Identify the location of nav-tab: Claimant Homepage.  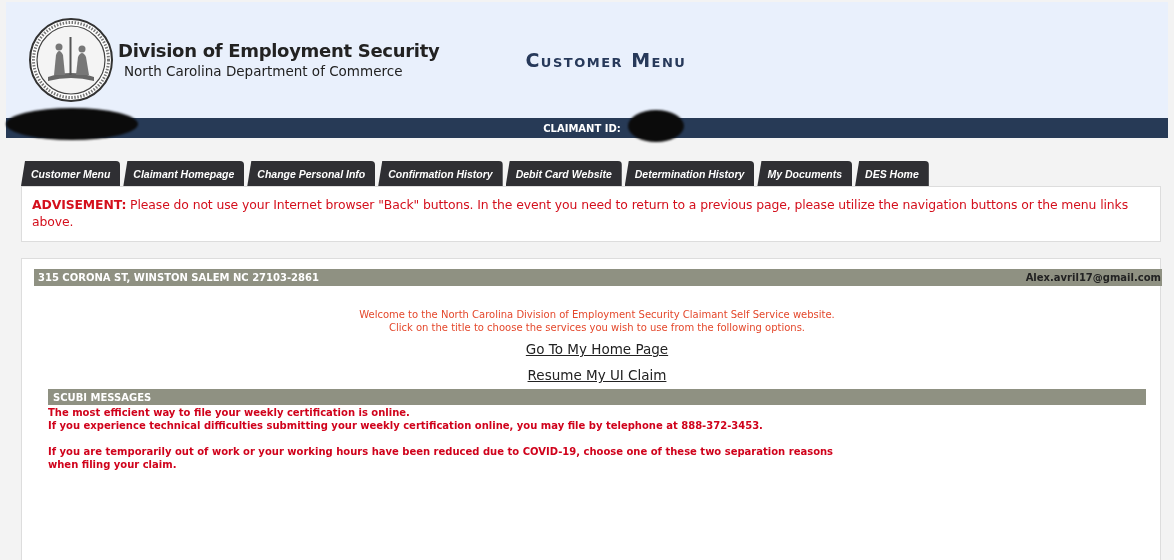
(184, 173).